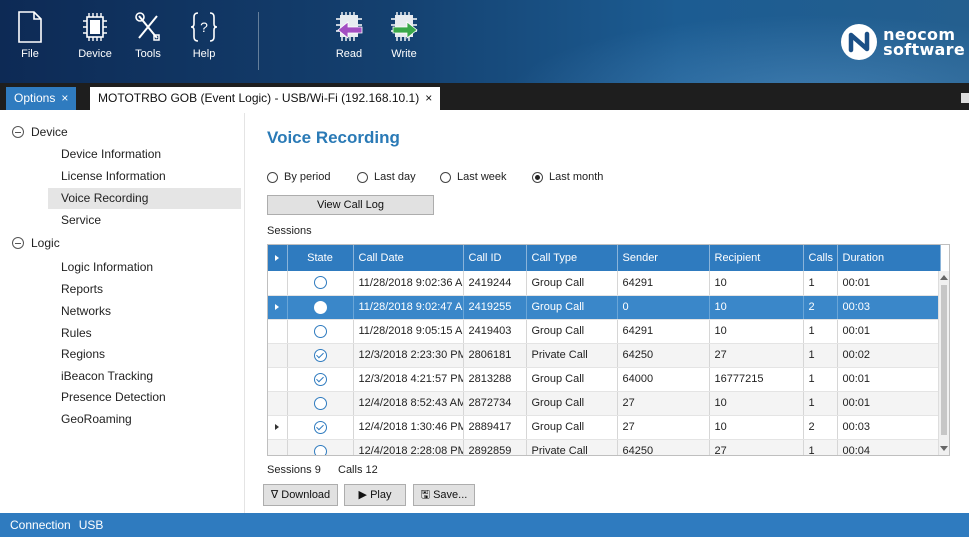 This screenshot has height=537, width=969. Describe the element at coordinates (144, 354) in the screenshot. I see `tree-item-regions: Regions` at that location.